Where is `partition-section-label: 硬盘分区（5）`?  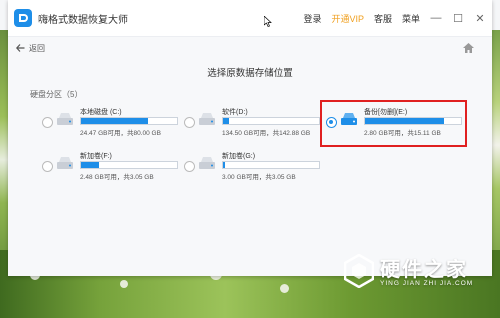
partition-section-label: 硬盘分区（5） is located at coordinates (56, 94).